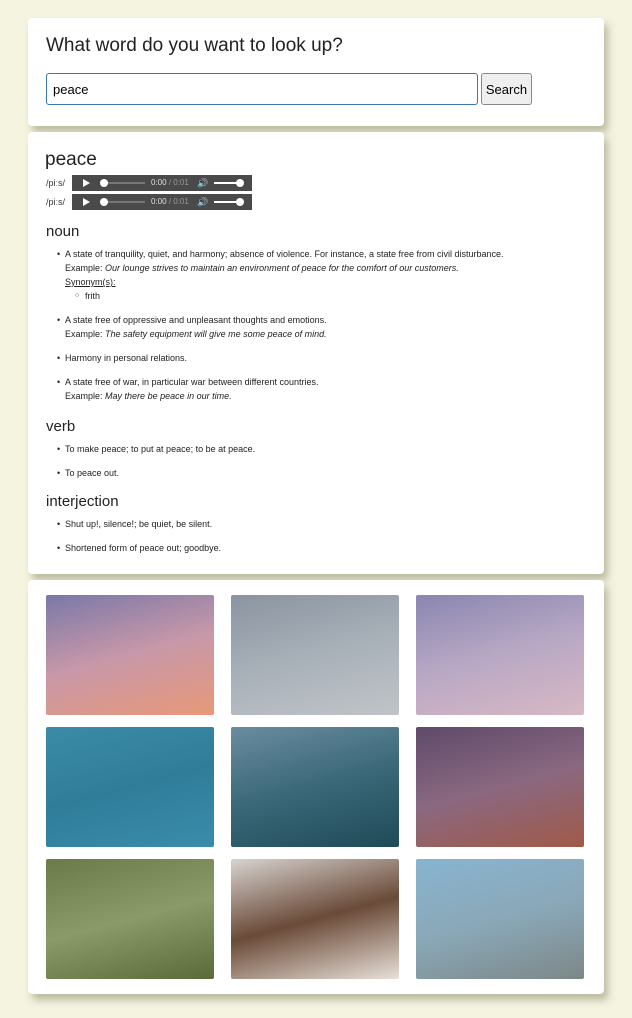 Image resolution: width=632 pixels, height=1018 pixels. I want to click on pos-heading-verb: verb, so click(61, 426).